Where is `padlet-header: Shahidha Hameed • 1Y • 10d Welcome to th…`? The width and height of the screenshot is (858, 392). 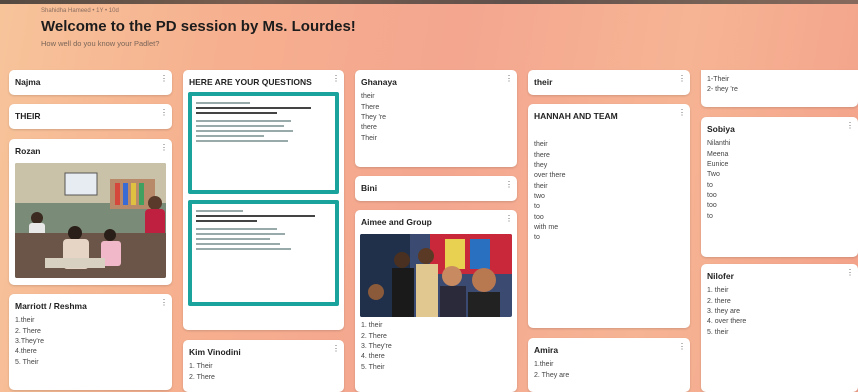
padlet-header: Shahidha Hameed • 1Y • 10d Welcome to th… is located at coordinates (198, 28).